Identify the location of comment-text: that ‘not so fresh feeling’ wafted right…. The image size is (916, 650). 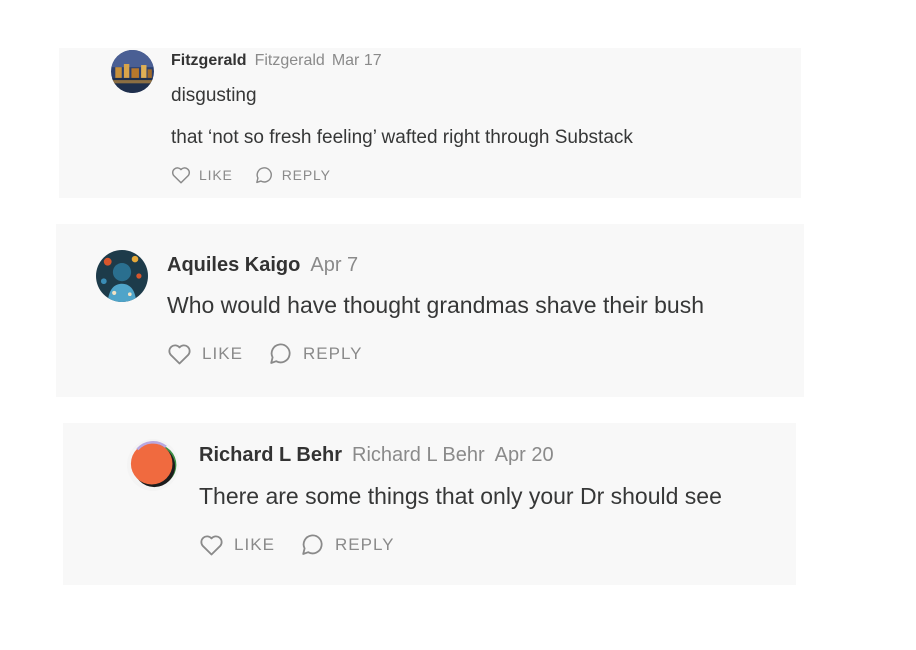
(402, 137).